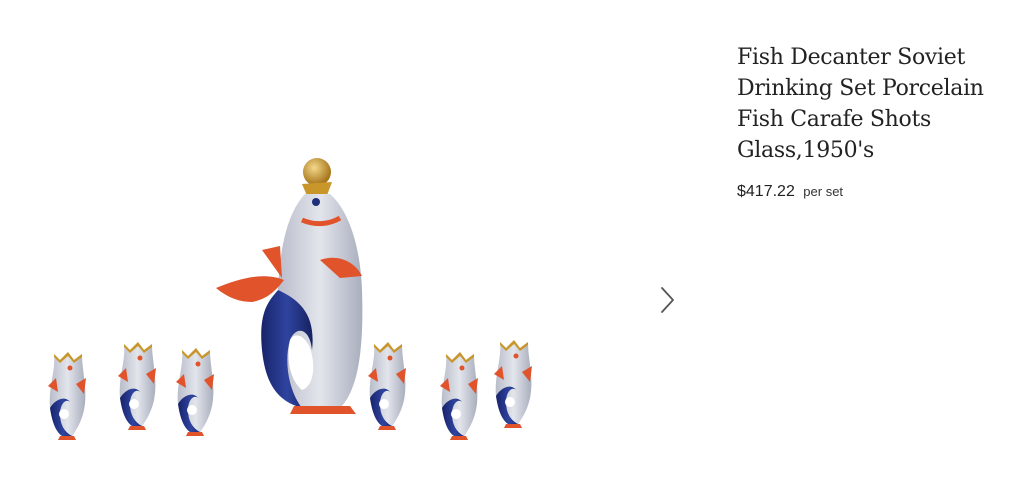  Describe the element at coordinates (667, 300) in the screenshot. I see `chevron-right-icon` at that location.